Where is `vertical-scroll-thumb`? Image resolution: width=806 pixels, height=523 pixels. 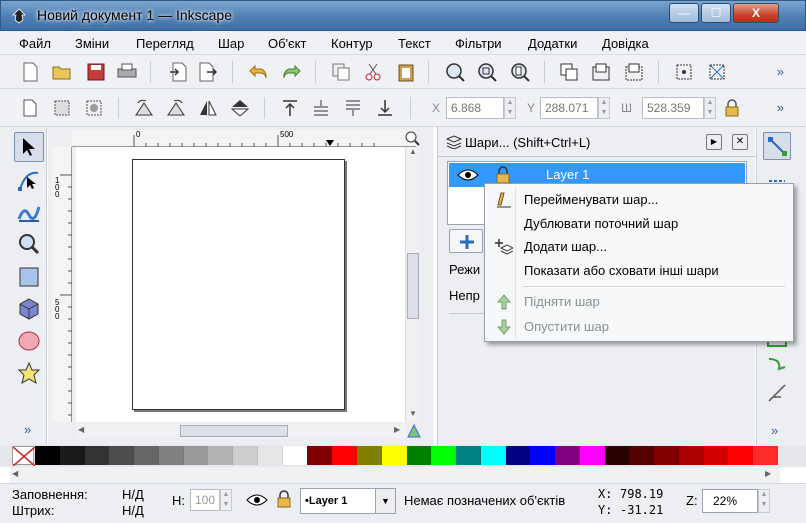 vertical-scroll-thumb is located at coordinates (413, 286).